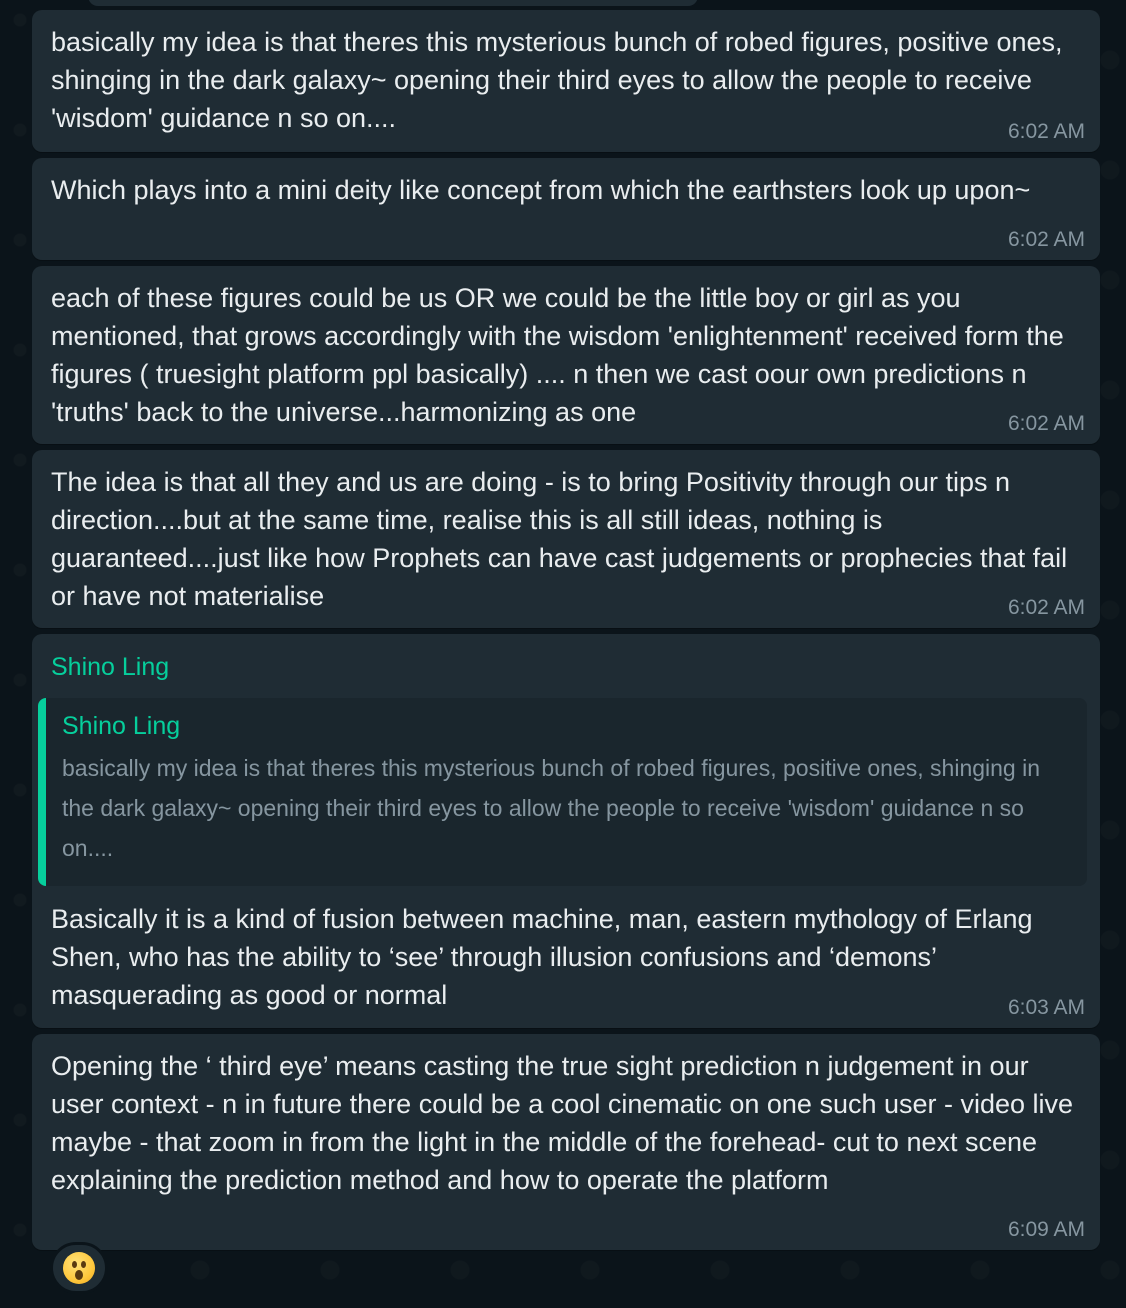 Image resolution: width=1126 pixels, height=1308 pixels. I want to click on quote-accent-bar, so click(42, 792).